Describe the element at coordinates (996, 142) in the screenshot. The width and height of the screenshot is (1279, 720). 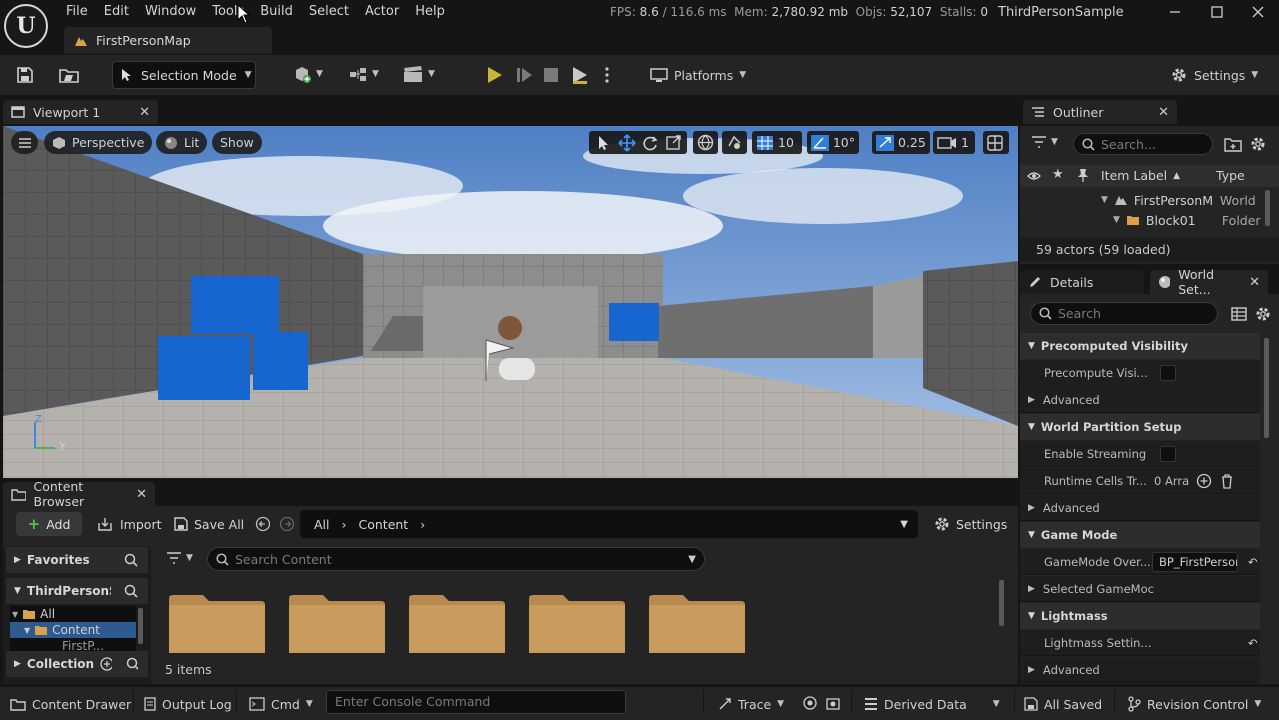
I see `viewport-layout-button` at that location.